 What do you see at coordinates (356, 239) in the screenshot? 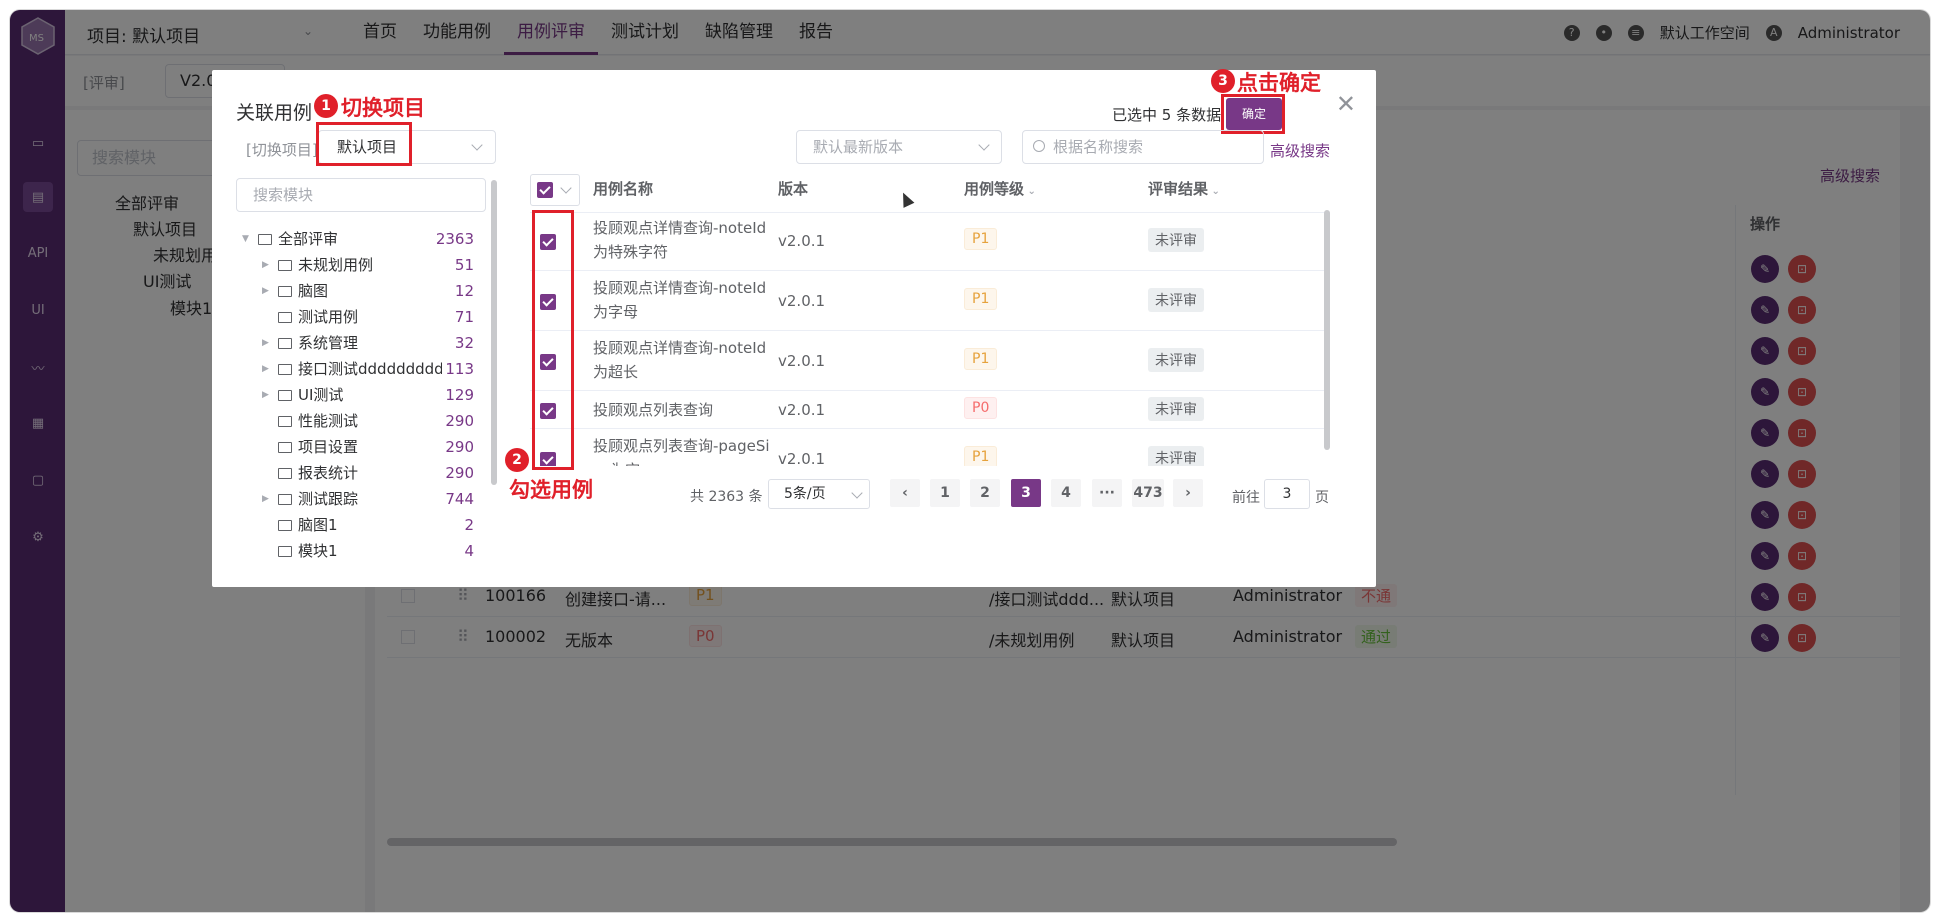
I see `tree-node-all: ▼ 全部评审 2363` at bounding box center [356, 239].